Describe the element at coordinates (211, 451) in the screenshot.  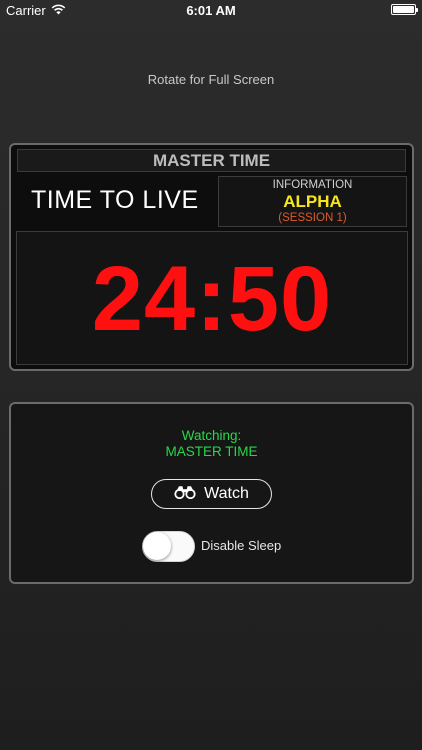
I see `watching-value: MASTER TIME` at that location.